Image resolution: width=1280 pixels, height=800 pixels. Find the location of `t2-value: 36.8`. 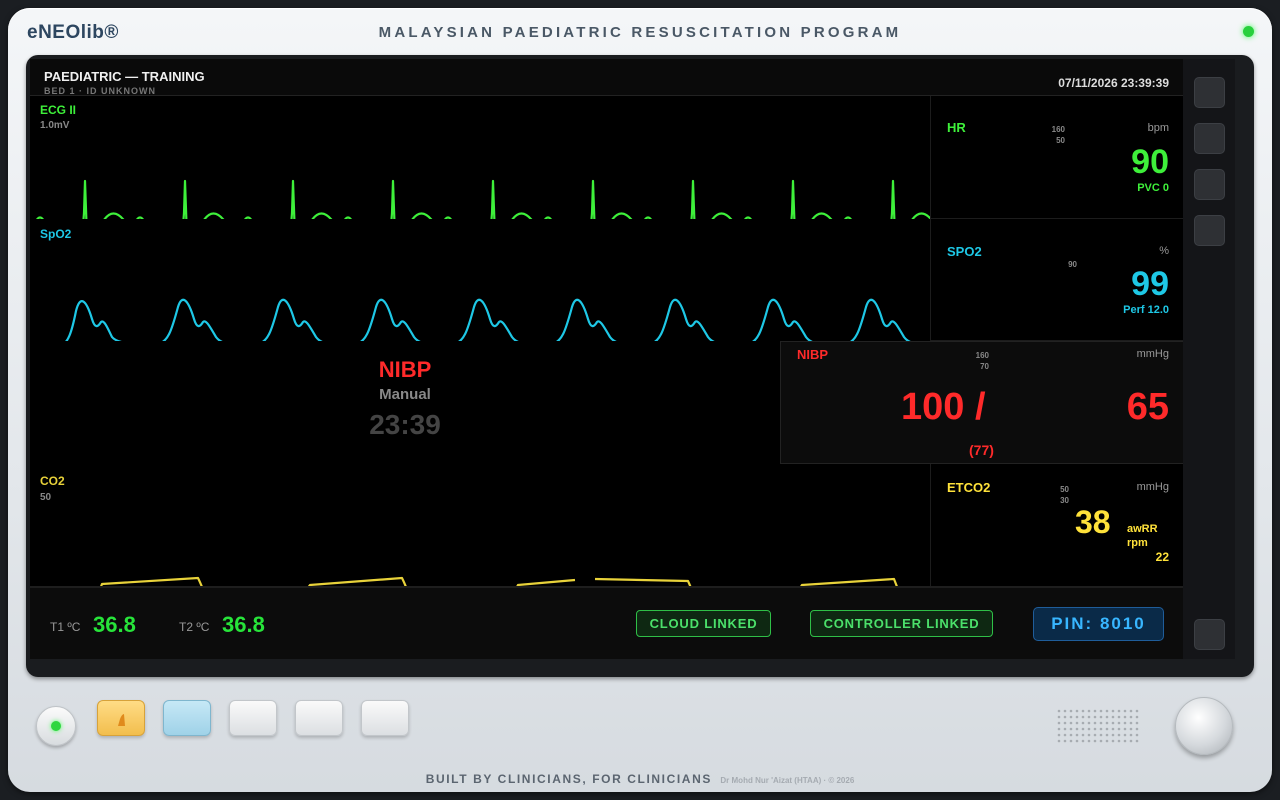

t2-value: 36.8 is located at coordinates (243, 624).